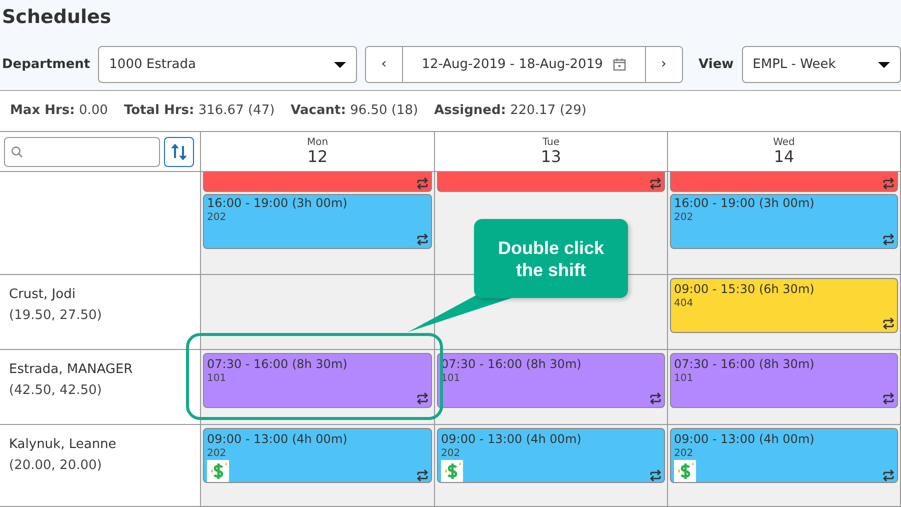 The image size is (901, 507). I want to click on search-field, so click(82, 151).